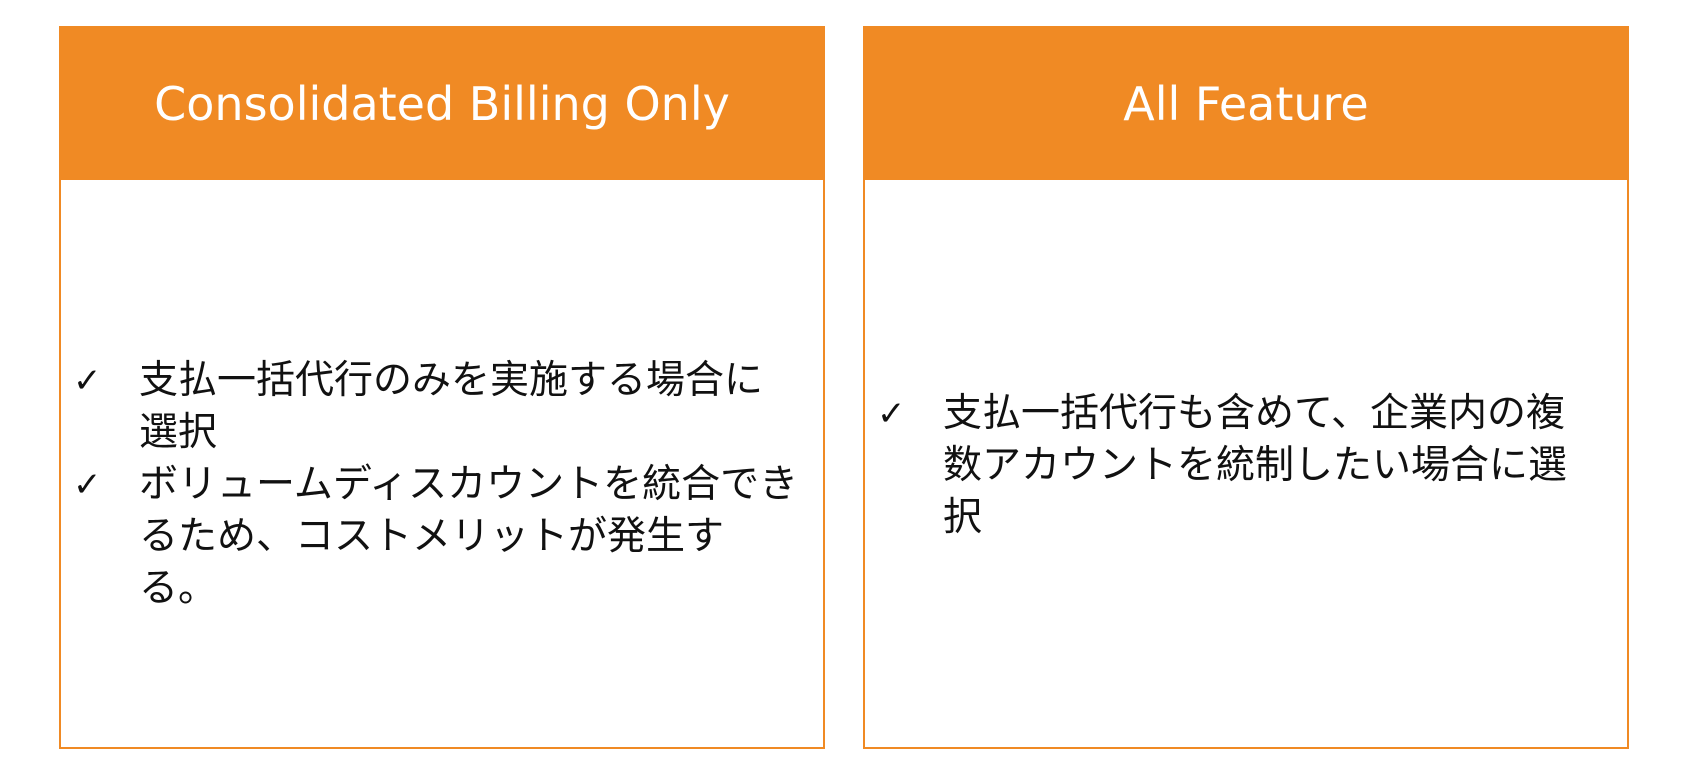  I want to click on bullet-text: ボリュームディスカウントを統合できるため、コストメリットが発生する。, so click(469, 536).